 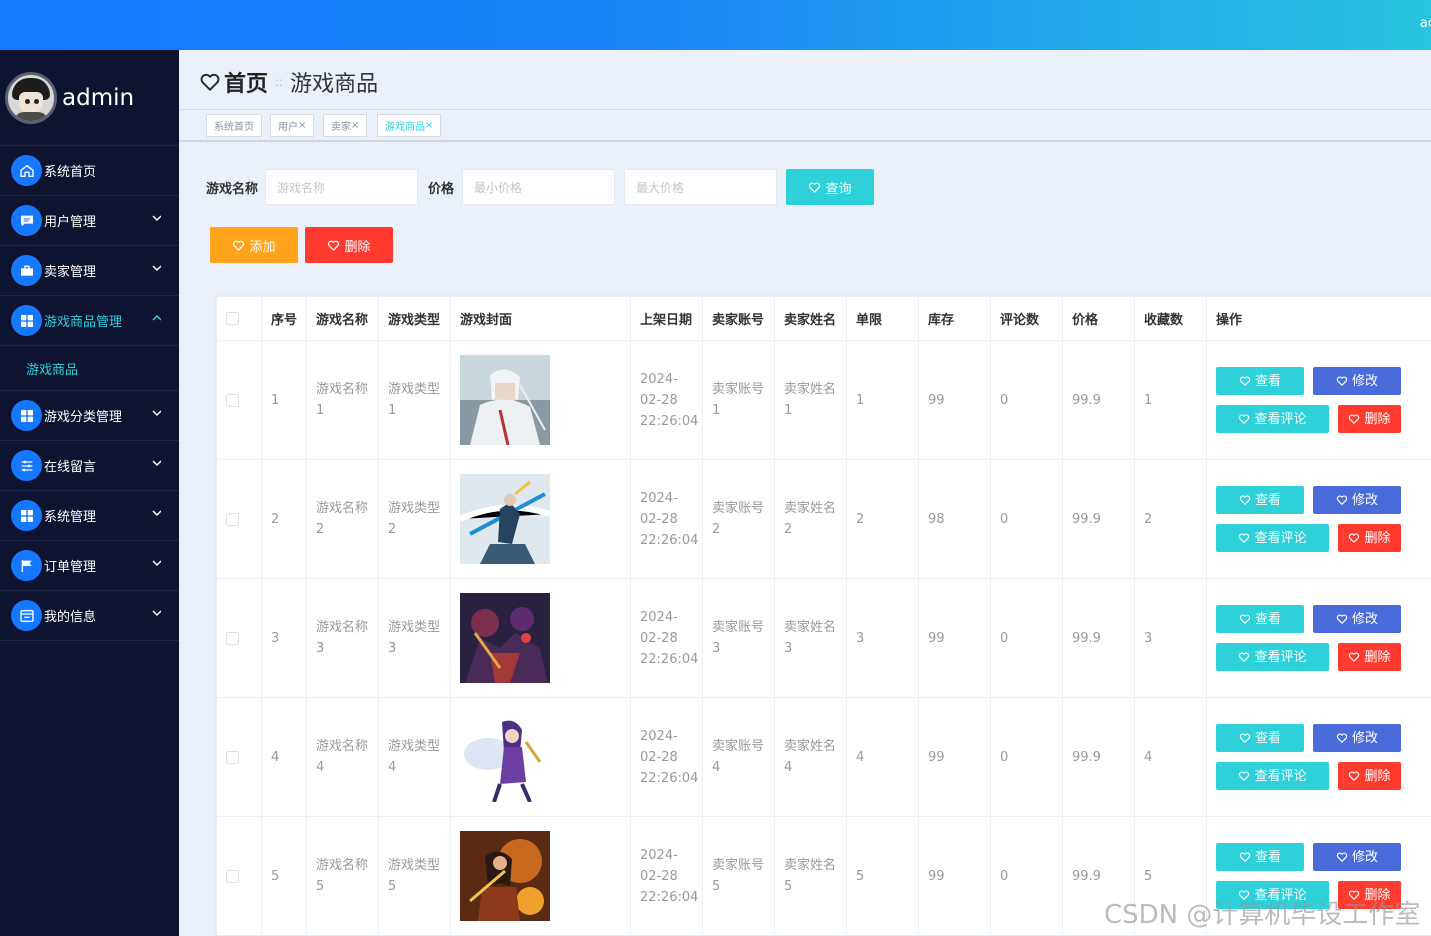 I want to click on sidebar-item-2: 卖家管理, so click(x=89, y=271).